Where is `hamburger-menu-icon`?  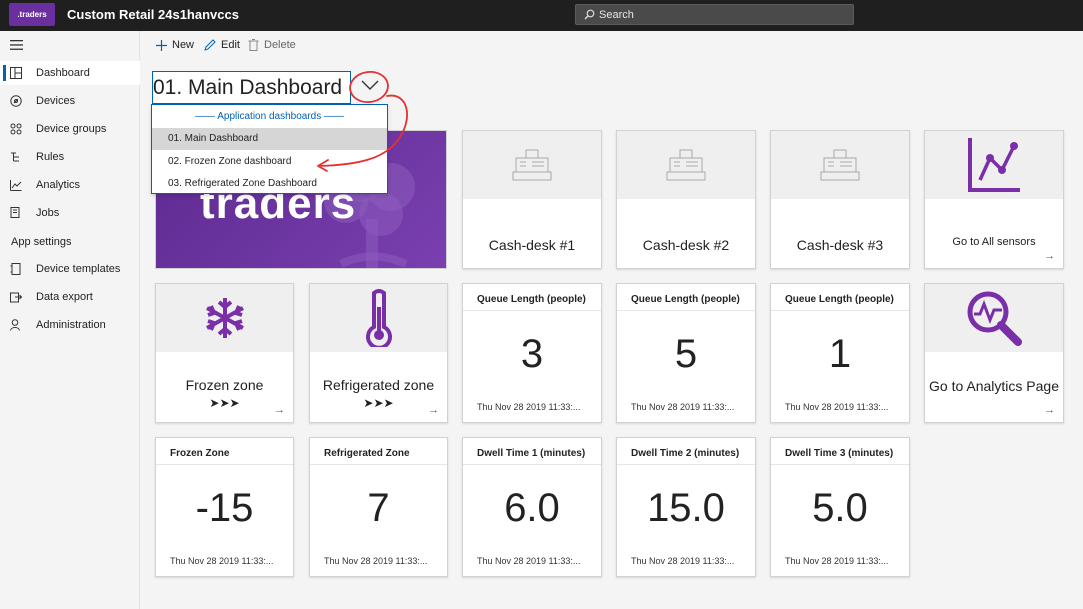
hamburger-menu-icon is located at coordinates (16, 45).